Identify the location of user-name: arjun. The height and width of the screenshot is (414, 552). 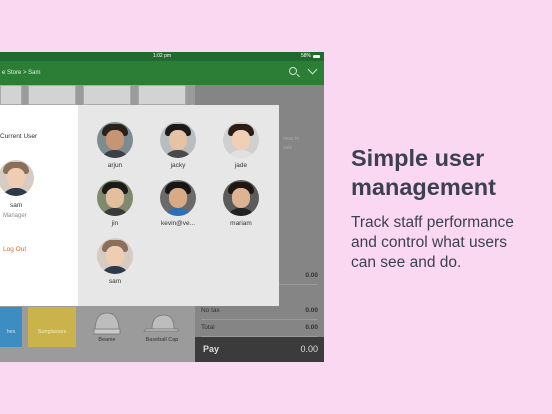
(115, 165).